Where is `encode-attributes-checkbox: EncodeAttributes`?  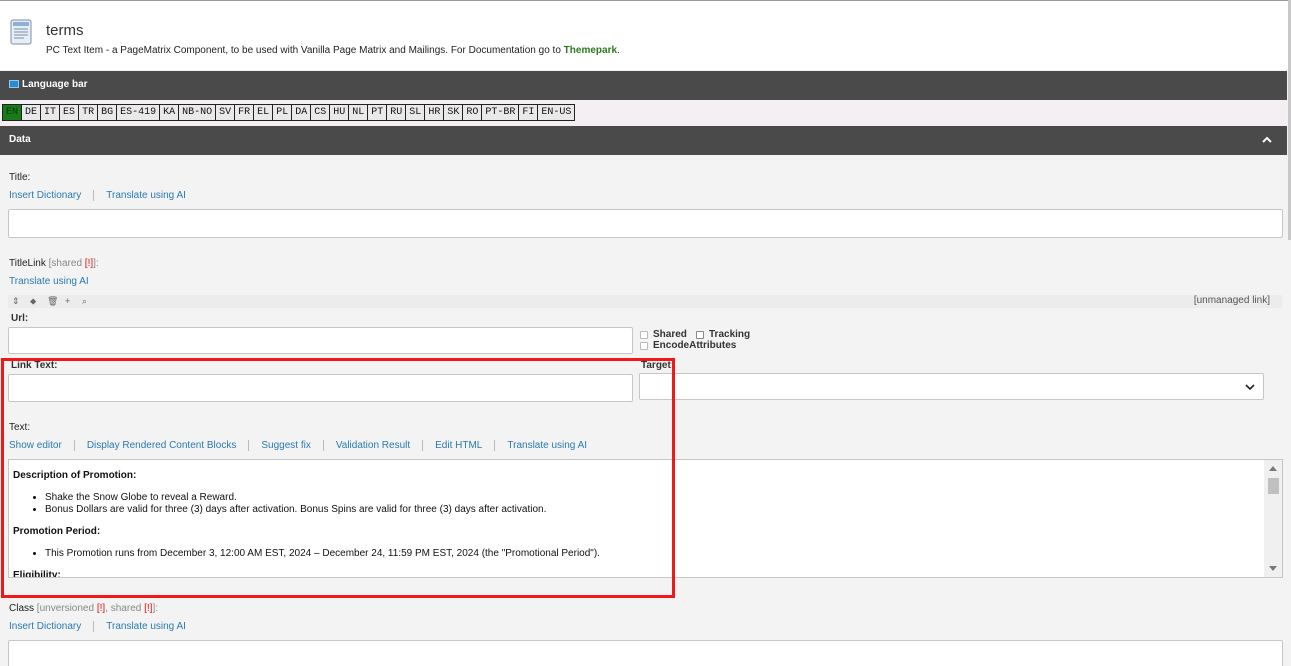
encode-attributes-checkbox: EncodeAttributes is located at coordinates (688, 345).